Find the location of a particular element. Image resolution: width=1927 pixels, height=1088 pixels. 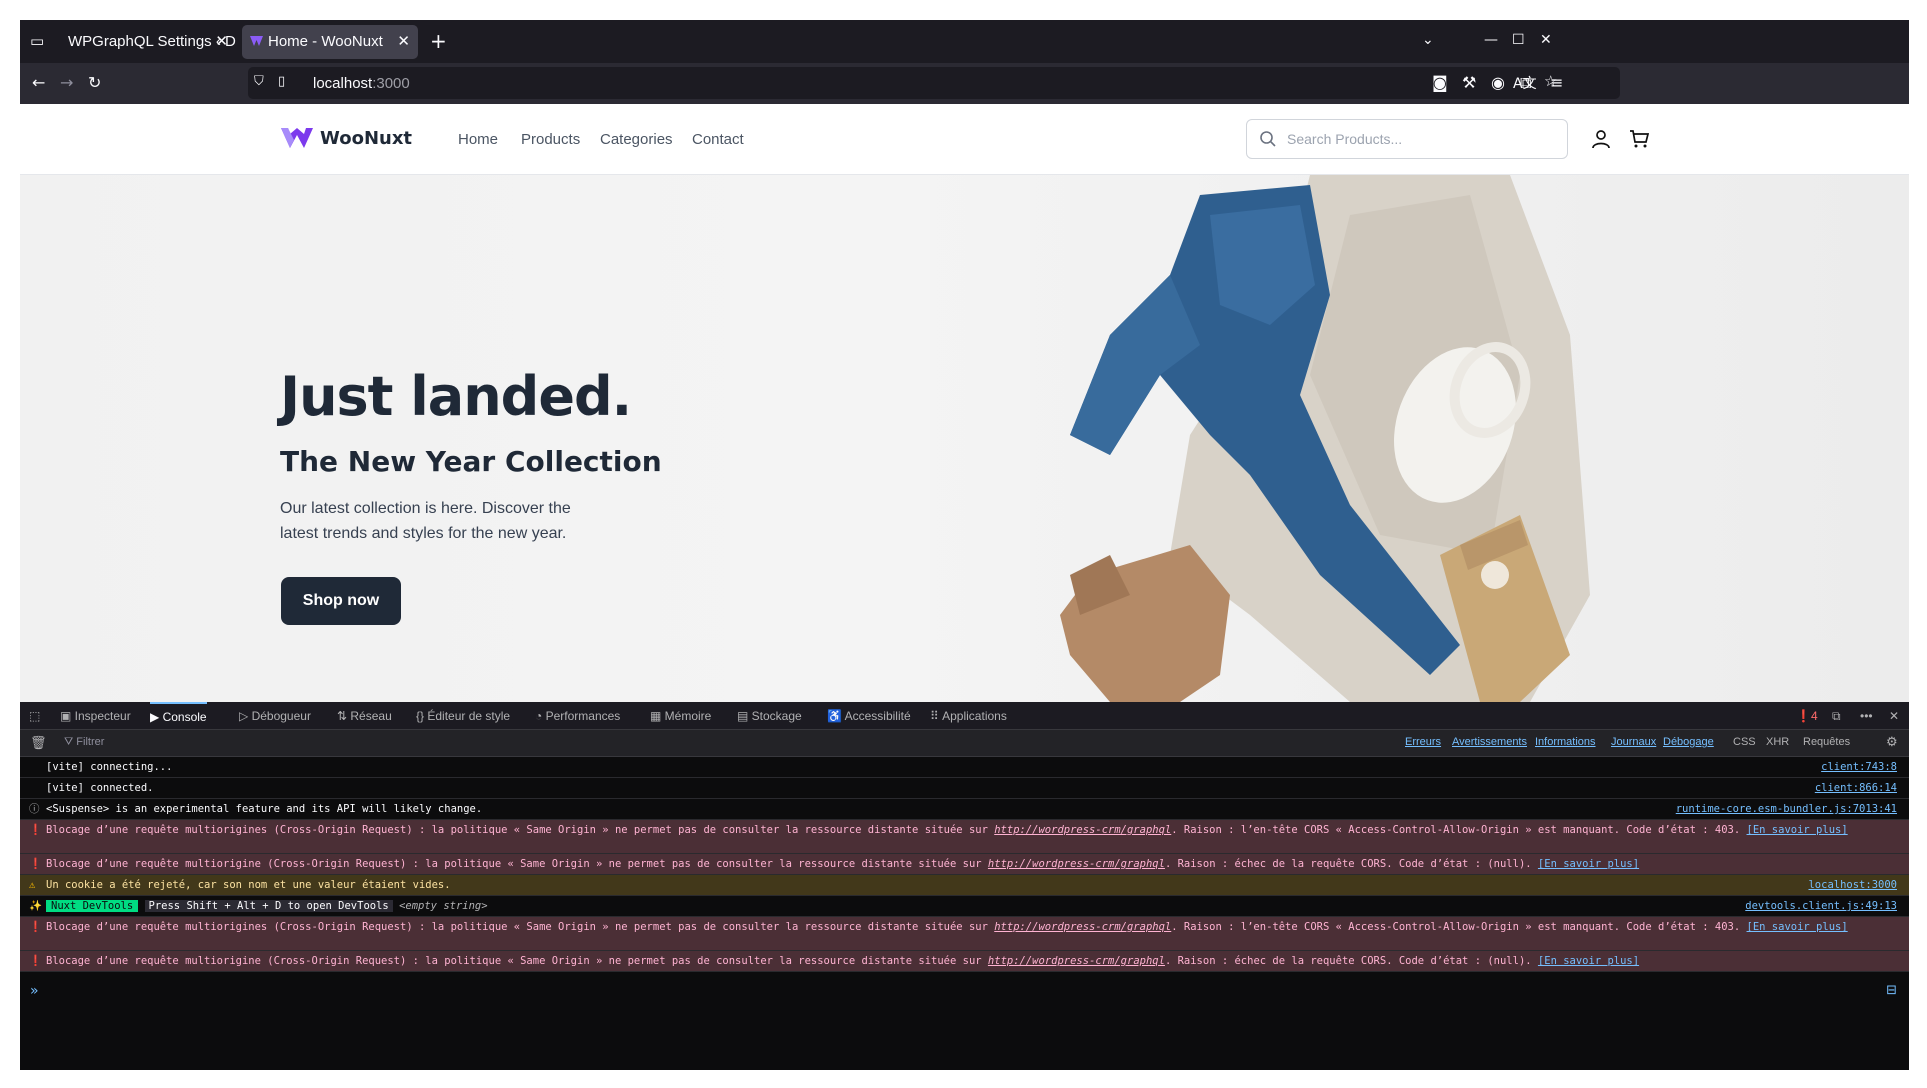

sparkles-icon: ✨ is located at coordinates (36, 906).